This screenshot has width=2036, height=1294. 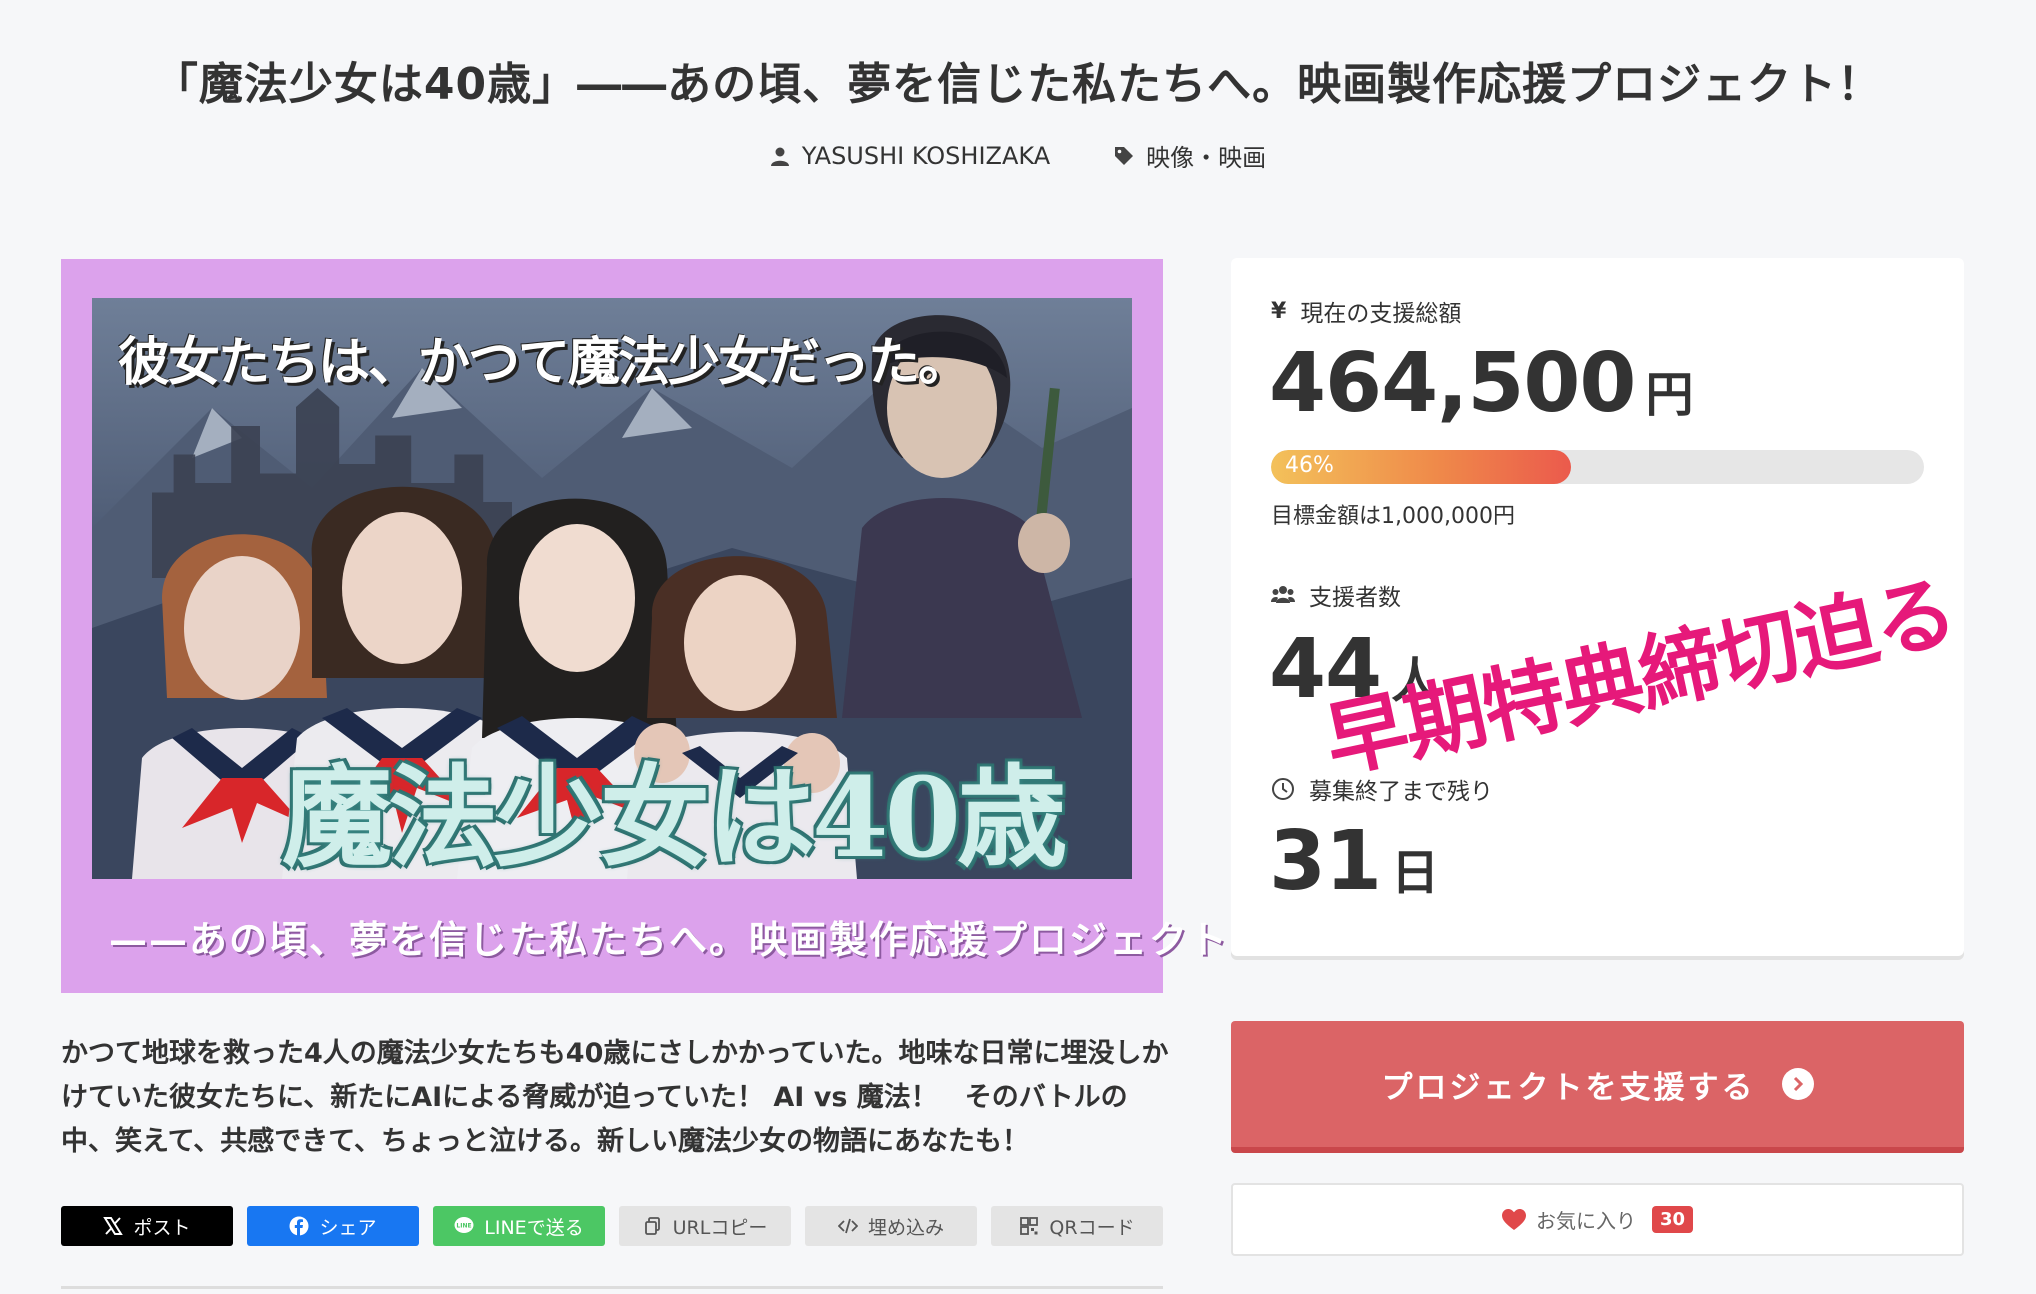 What do you see at coordinates (113, 1226) in the screenshot?
I see `x-logo-icon` at bounding box center [113, 1226].